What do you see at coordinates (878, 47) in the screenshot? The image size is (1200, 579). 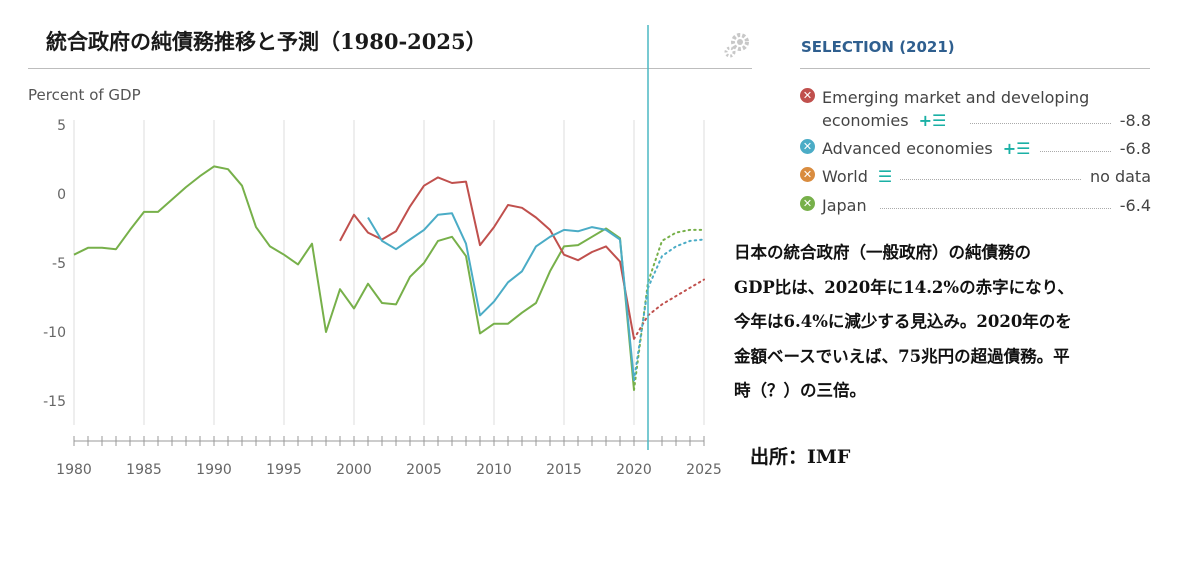 I see `selection-title: SELECTION (2021)` at bounding box center [878, 47].